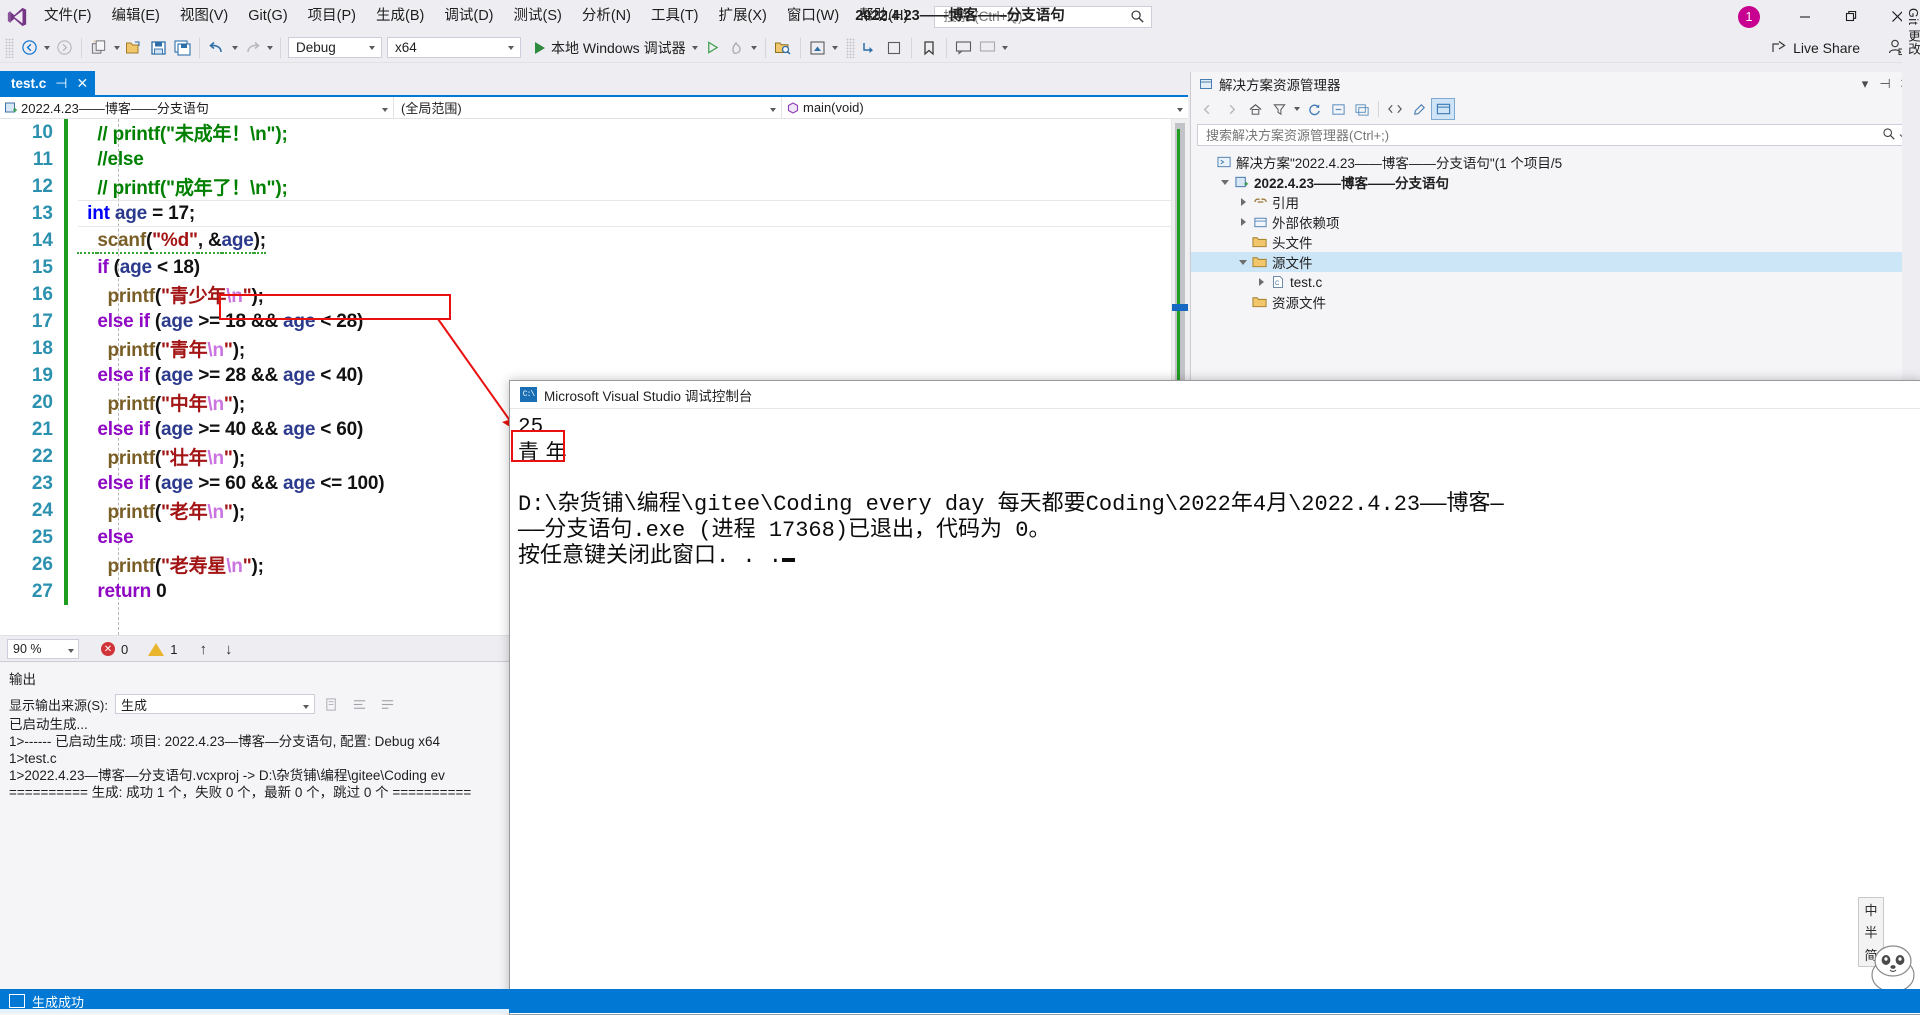 The height and width of the screenshot is (1015, 1920). Describe the element at coordinates (192, 564) in the screenshot. I see `code-line: 26 printf("老寿星\n");` at that location.